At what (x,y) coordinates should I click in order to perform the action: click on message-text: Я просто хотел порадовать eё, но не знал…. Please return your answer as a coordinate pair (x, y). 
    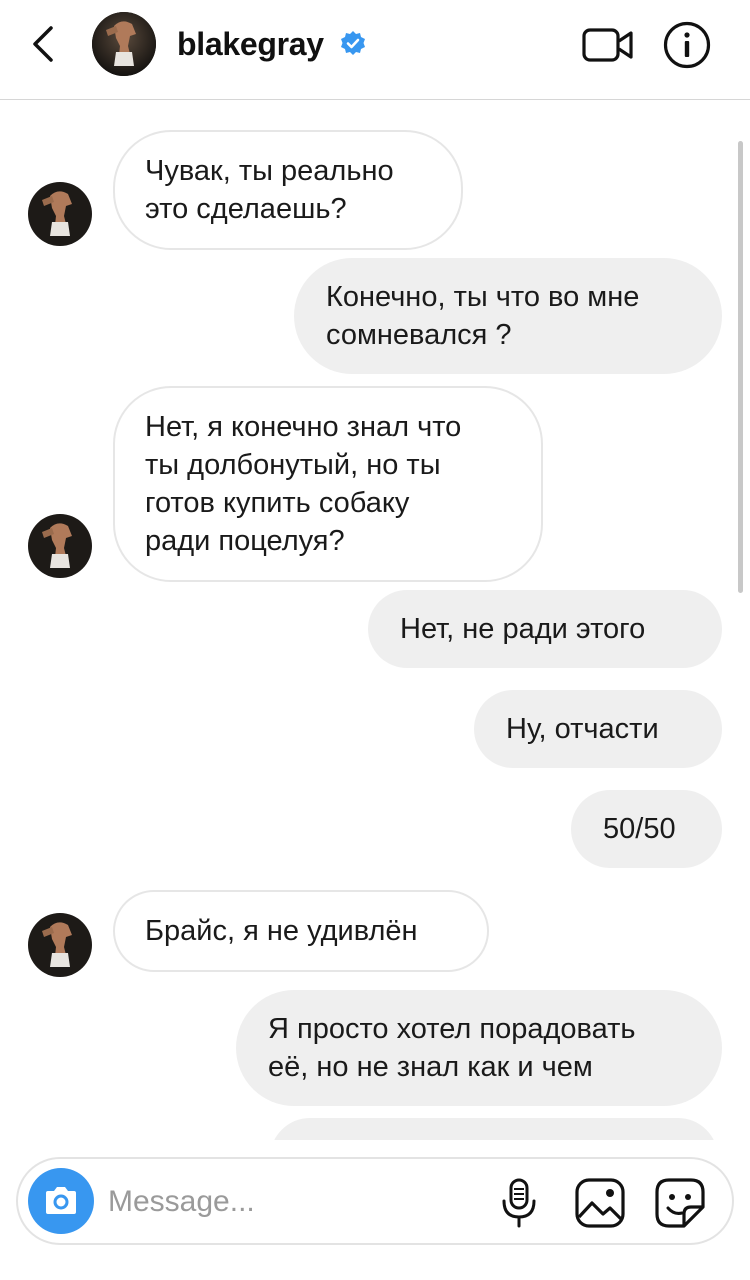
    Looking at the image, I should click on (452, 1048).